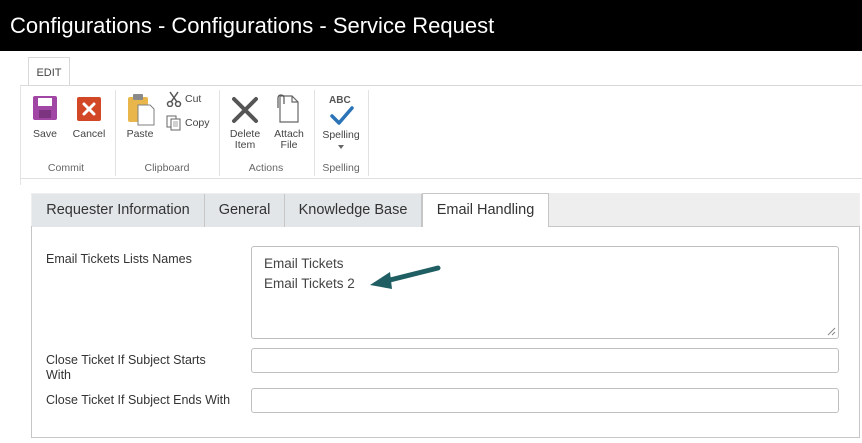 This screenshot has height=443, width=862. Describe the element at coordinates (126, 367) in the screenshot. I see `subject-starts-label: Close Ticket If Subject Starts With` at that location.